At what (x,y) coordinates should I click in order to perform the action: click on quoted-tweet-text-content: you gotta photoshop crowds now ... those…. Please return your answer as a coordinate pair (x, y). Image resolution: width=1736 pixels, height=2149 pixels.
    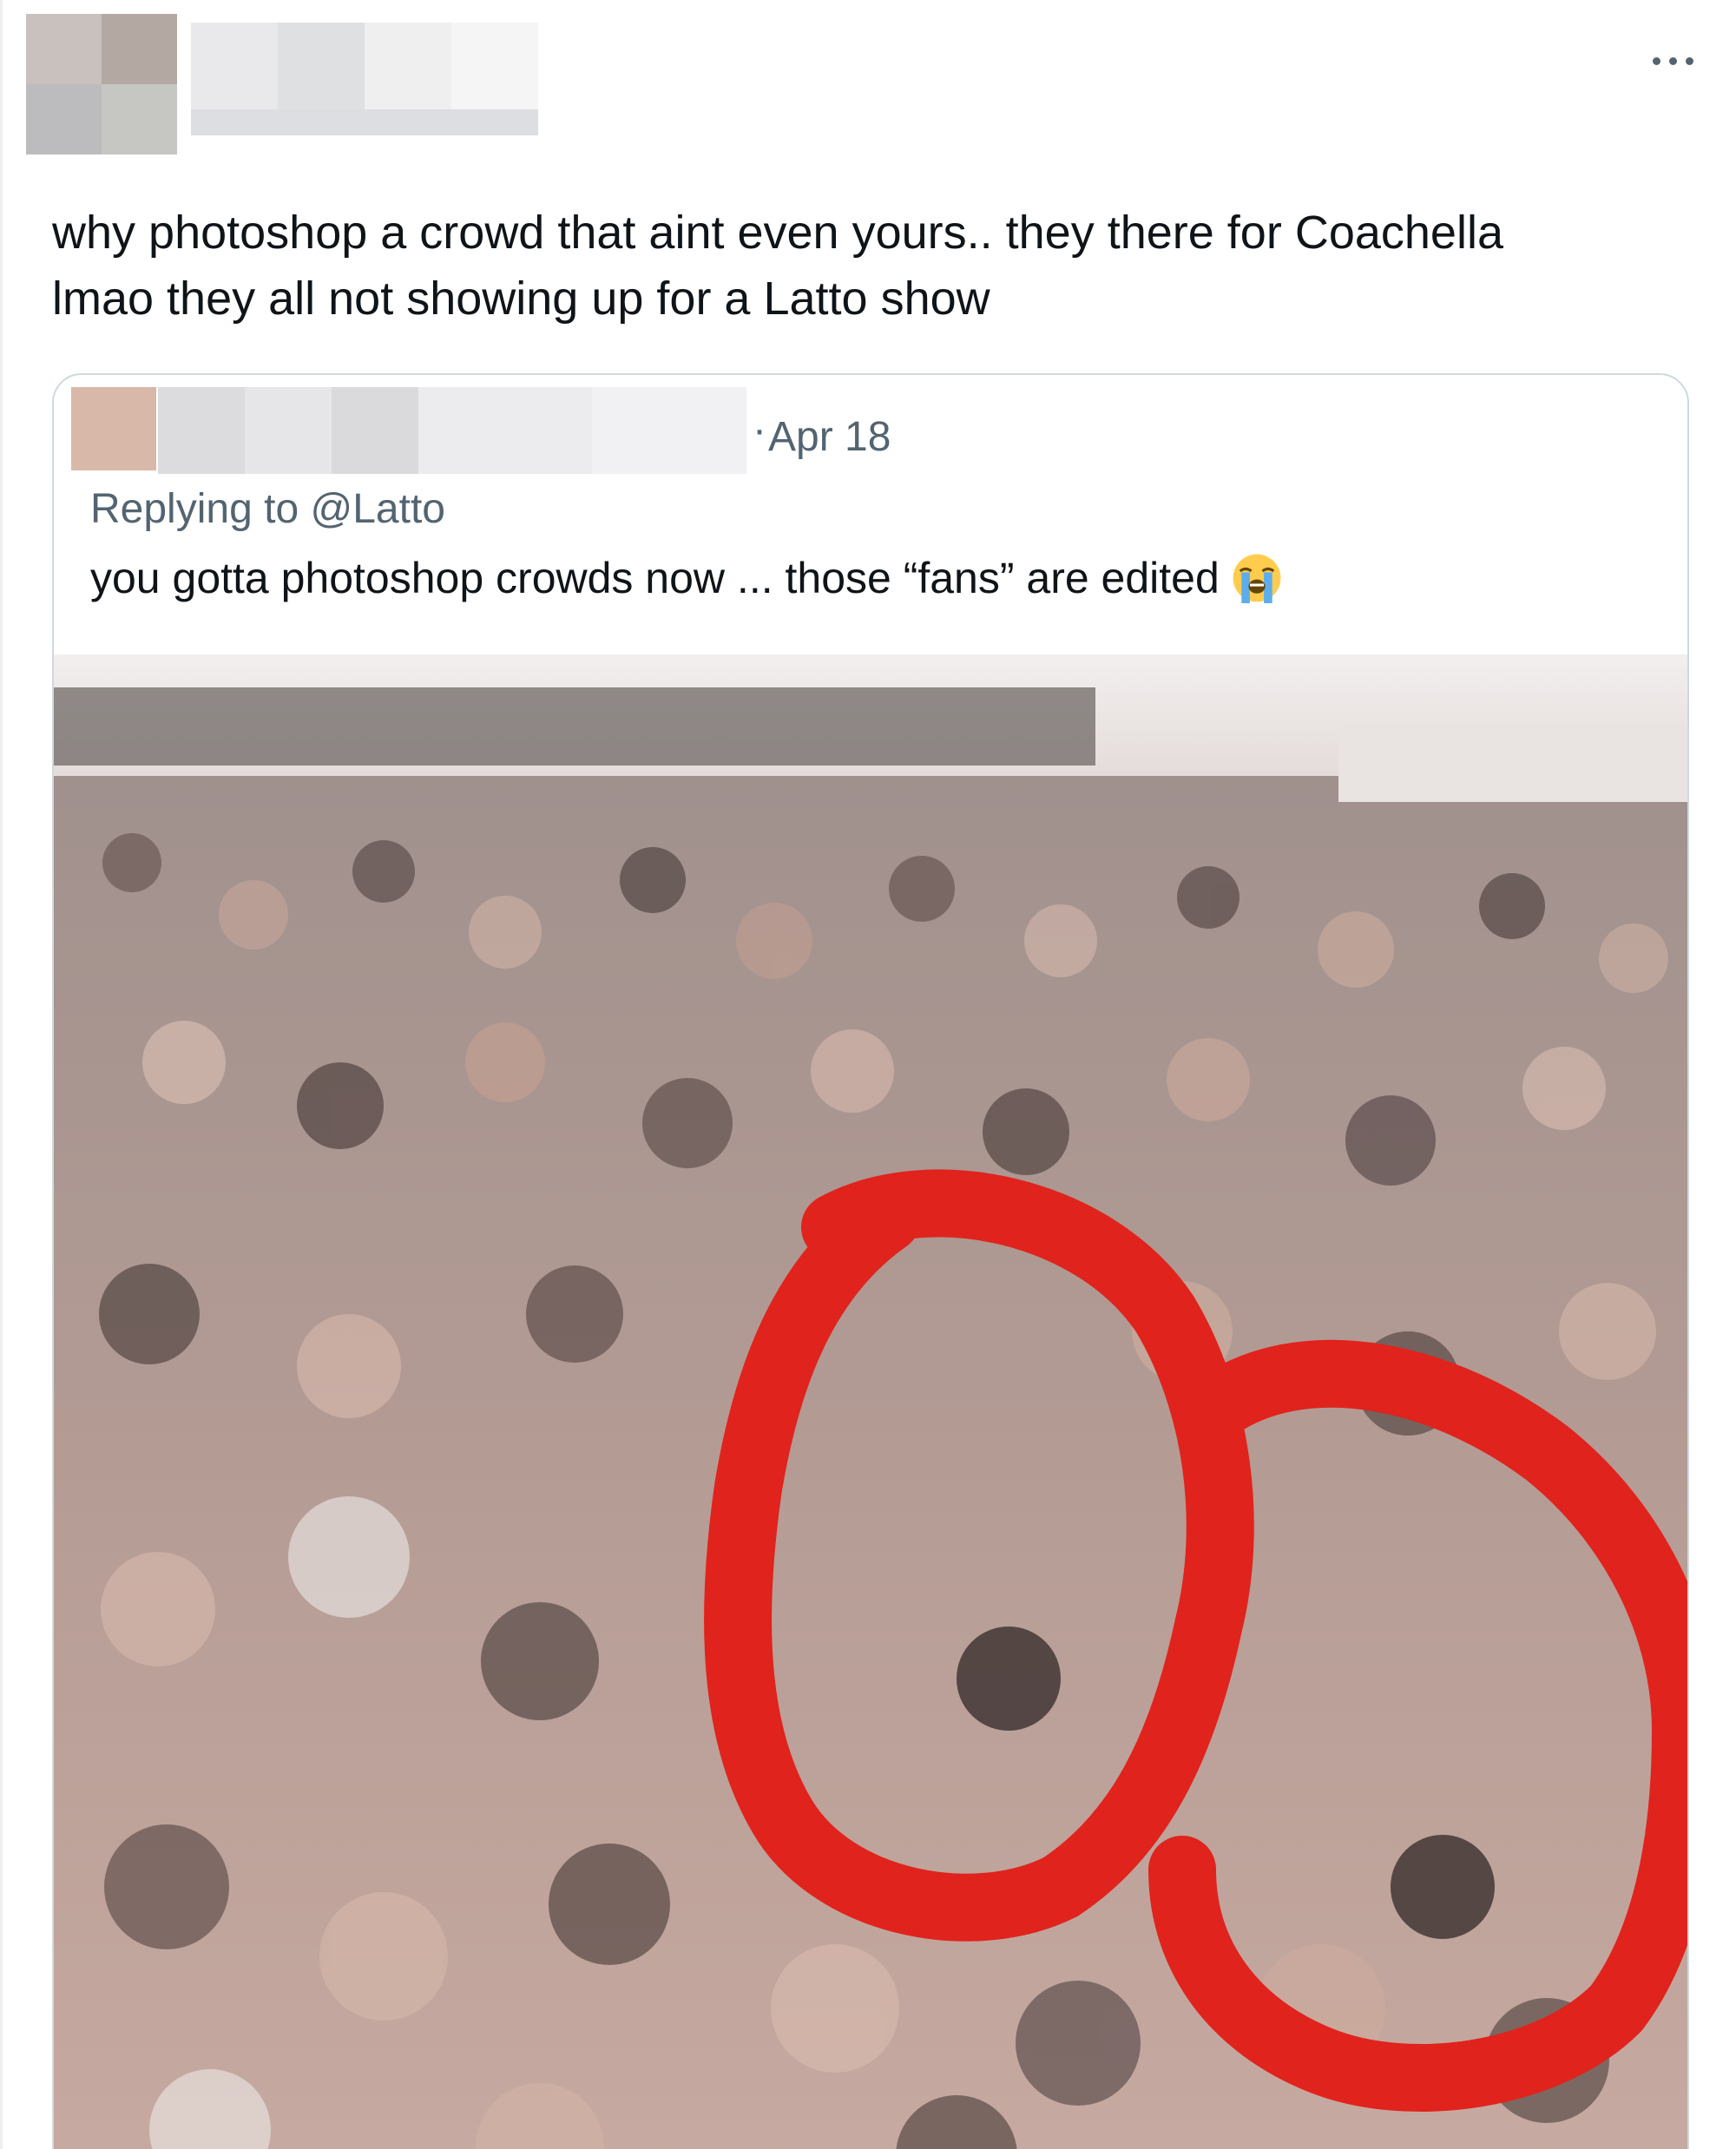
    Looking at the image, I should click on (655, 578).